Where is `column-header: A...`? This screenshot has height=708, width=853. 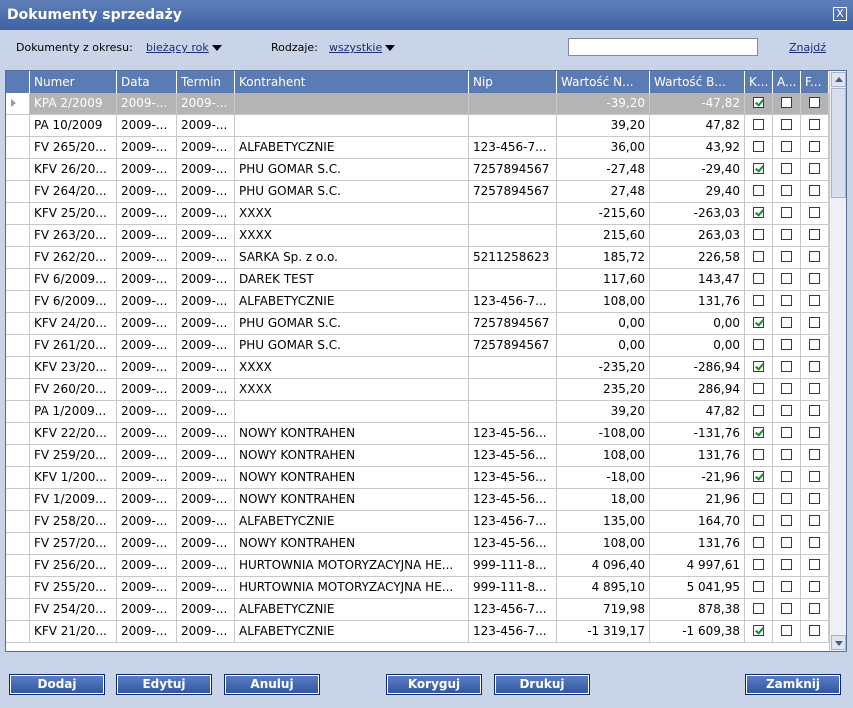 column-header: A... is located at coordinates (787, 82).